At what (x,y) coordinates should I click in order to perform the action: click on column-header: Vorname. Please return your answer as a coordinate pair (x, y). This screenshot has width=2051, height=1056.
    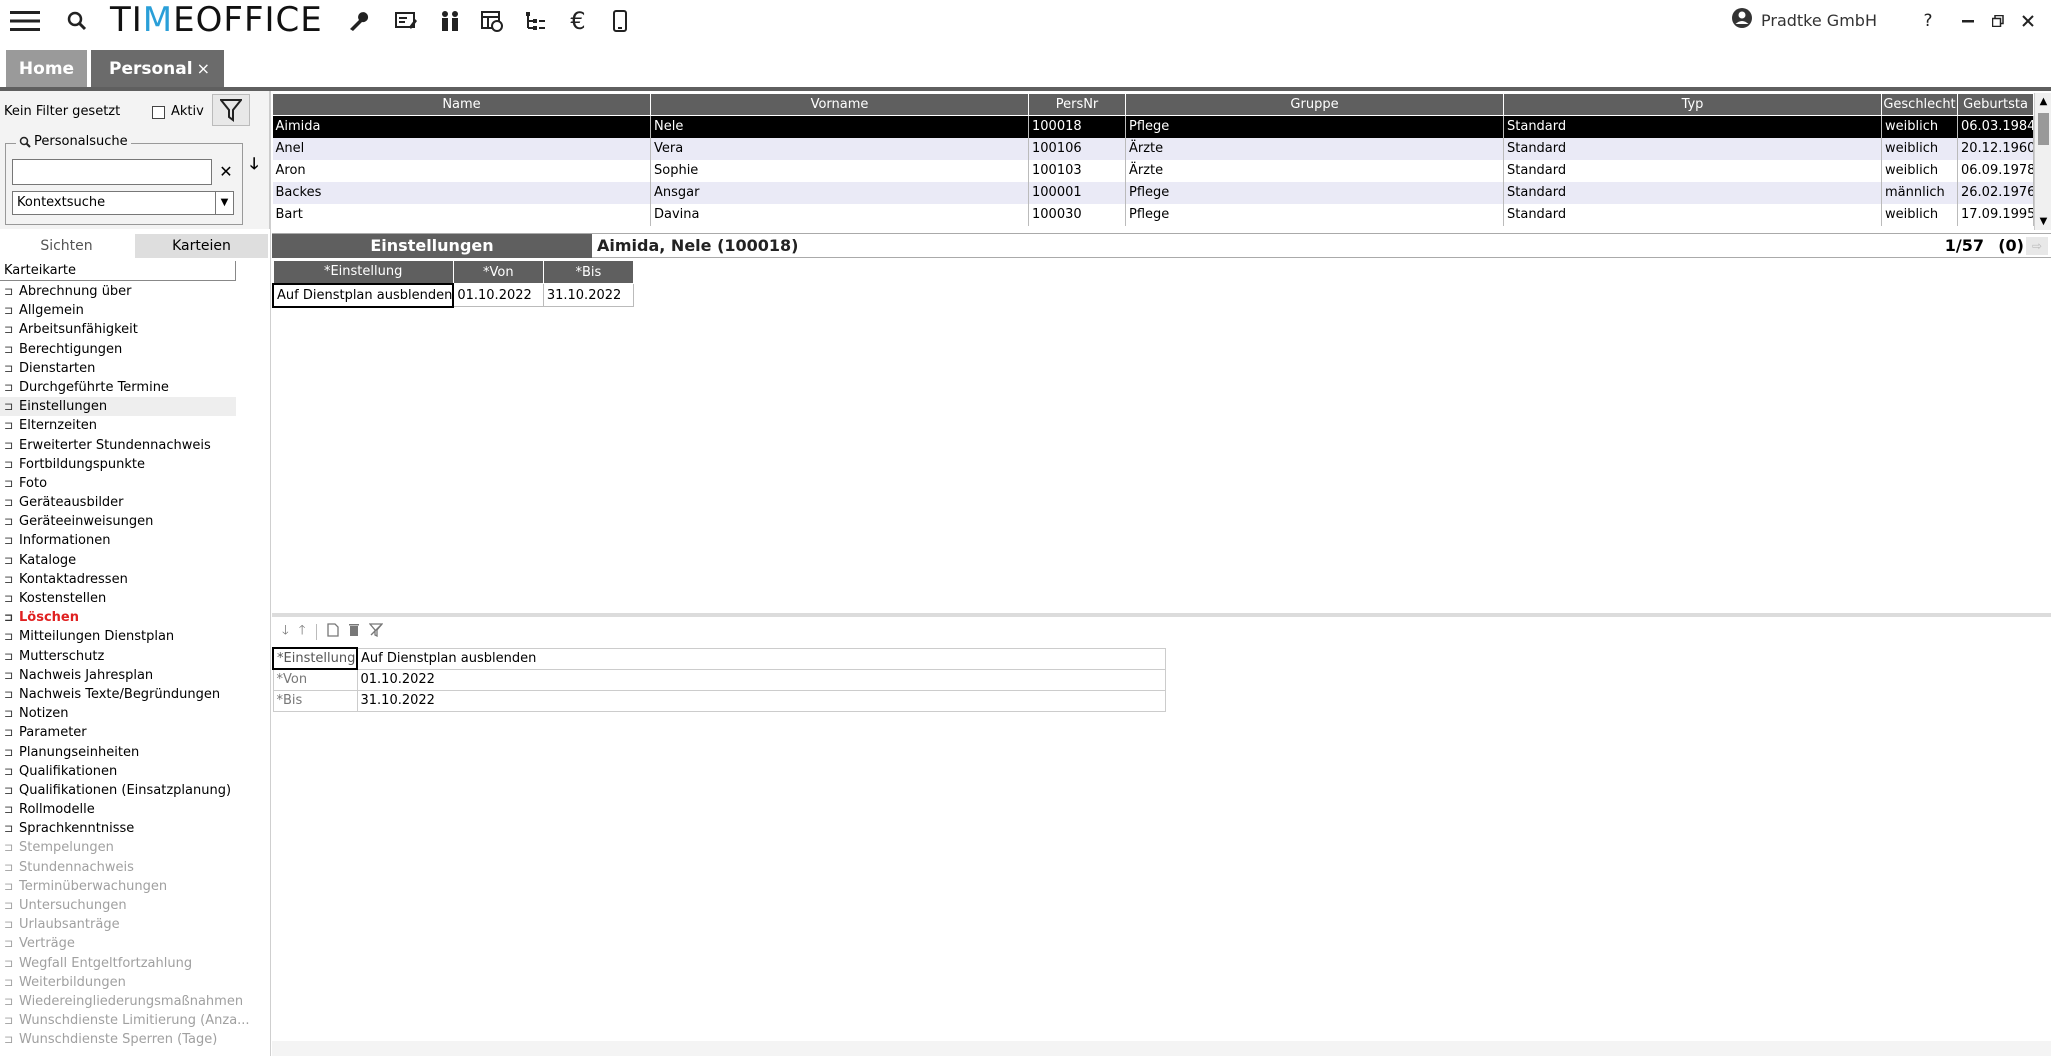
    Looking at the image, I should click on (839, 104).